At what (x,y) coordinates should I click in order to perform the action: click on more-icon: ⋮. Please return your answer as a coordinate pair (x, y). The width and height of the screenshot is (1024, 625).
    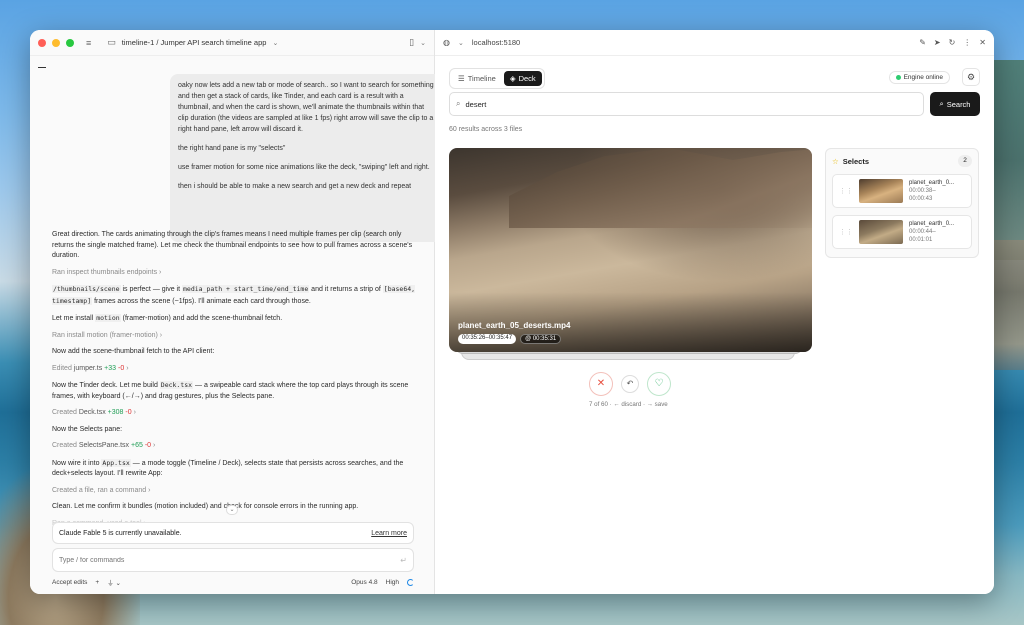
    Looking at the image, I should click on (967, 42).